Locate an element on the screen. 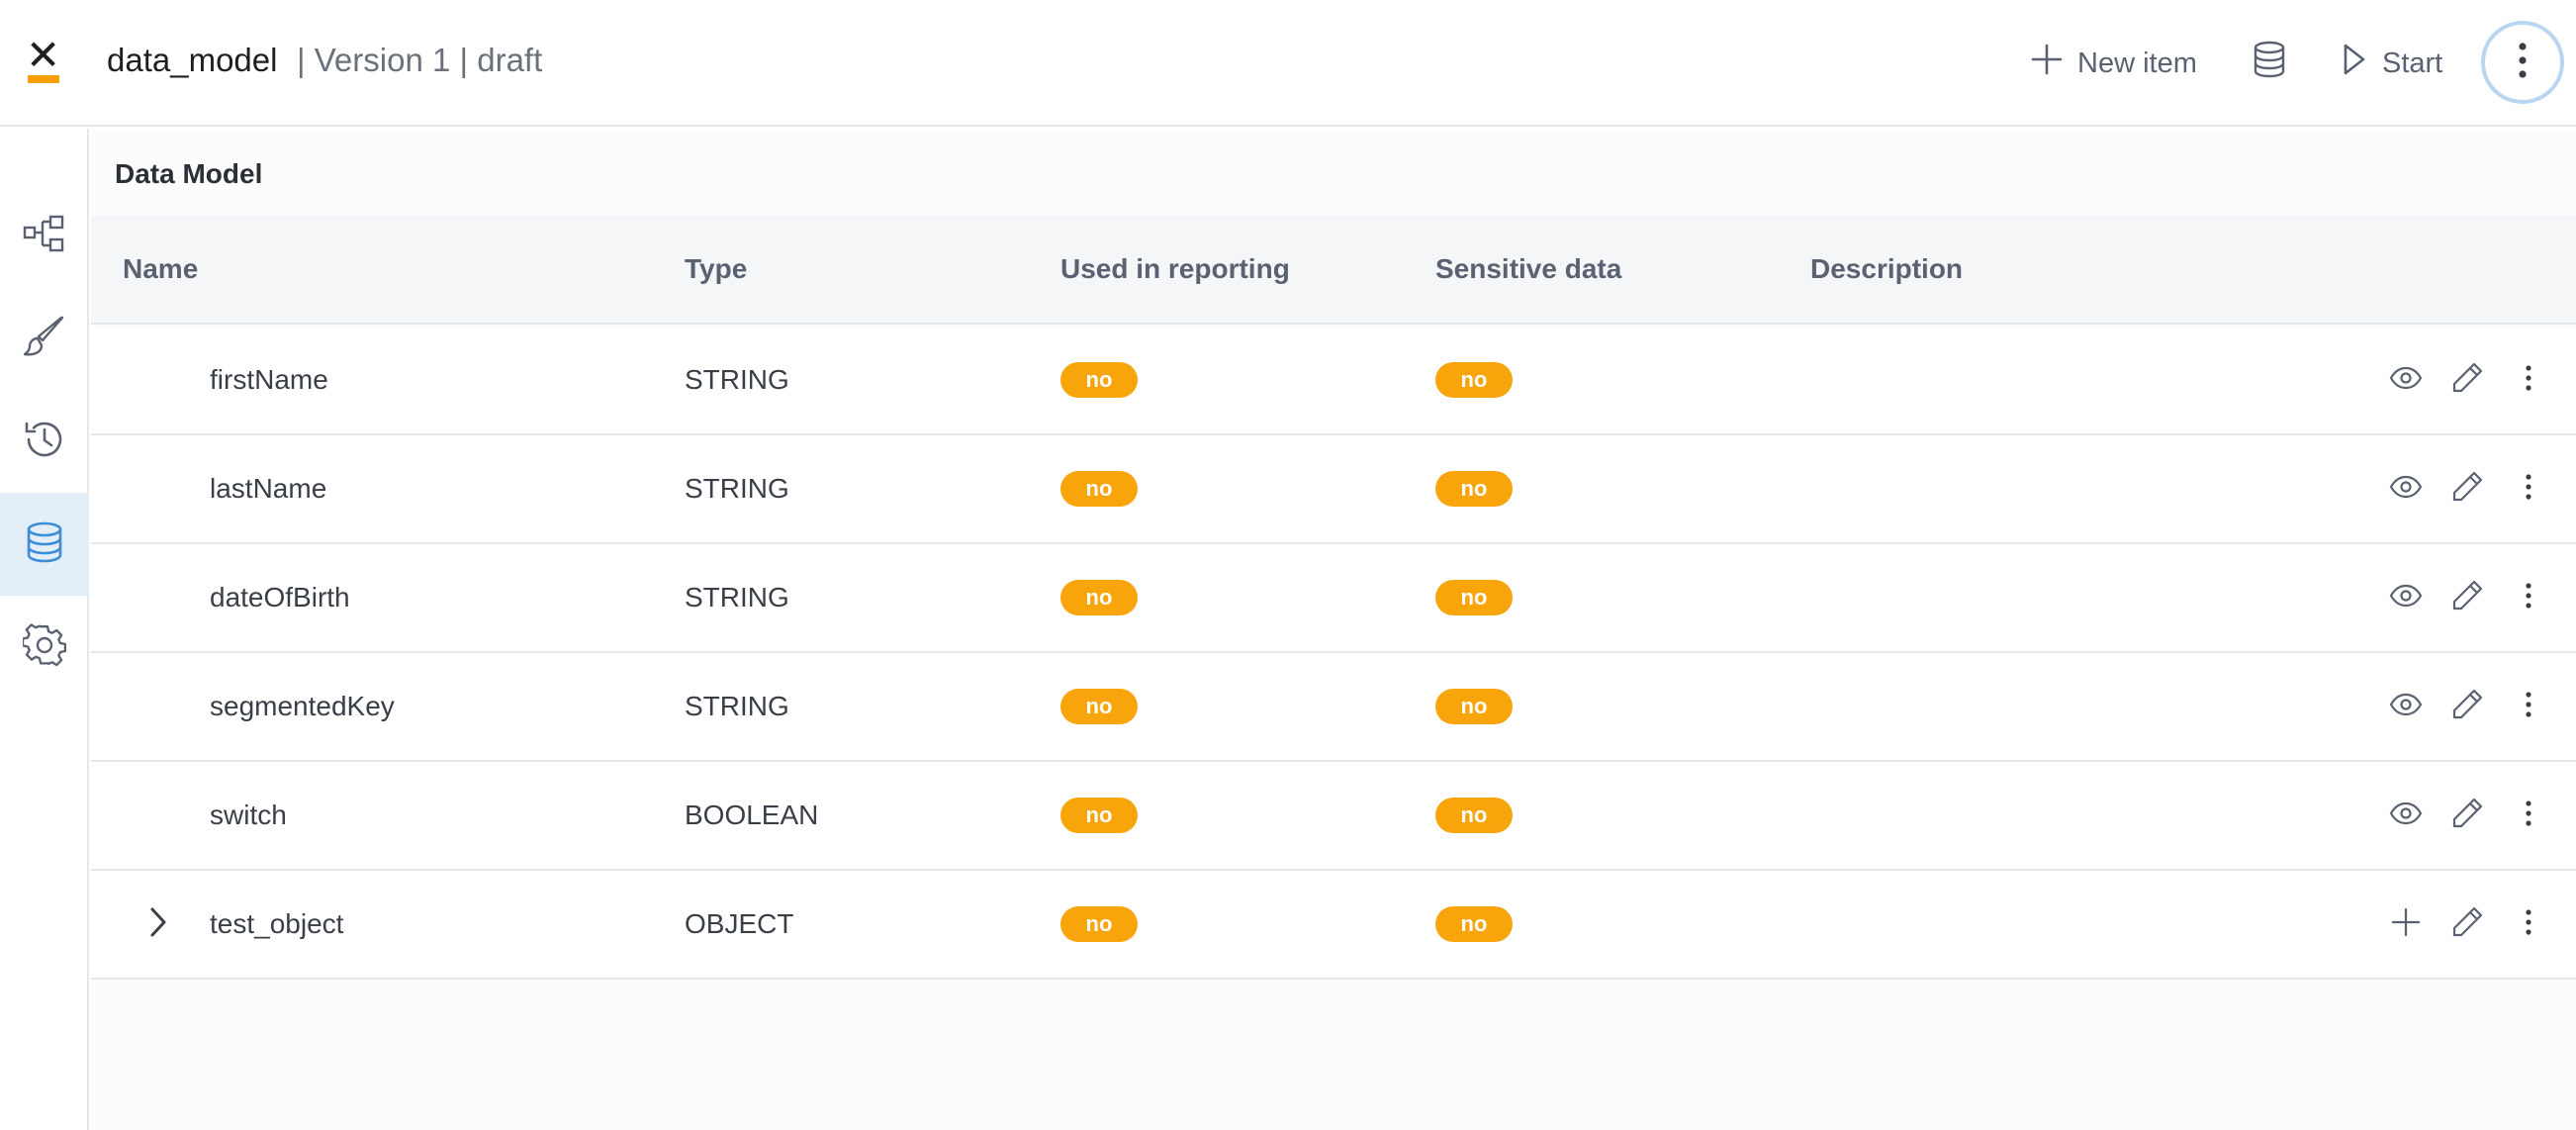  process-flow-icon is located at coordinates (44, 236).